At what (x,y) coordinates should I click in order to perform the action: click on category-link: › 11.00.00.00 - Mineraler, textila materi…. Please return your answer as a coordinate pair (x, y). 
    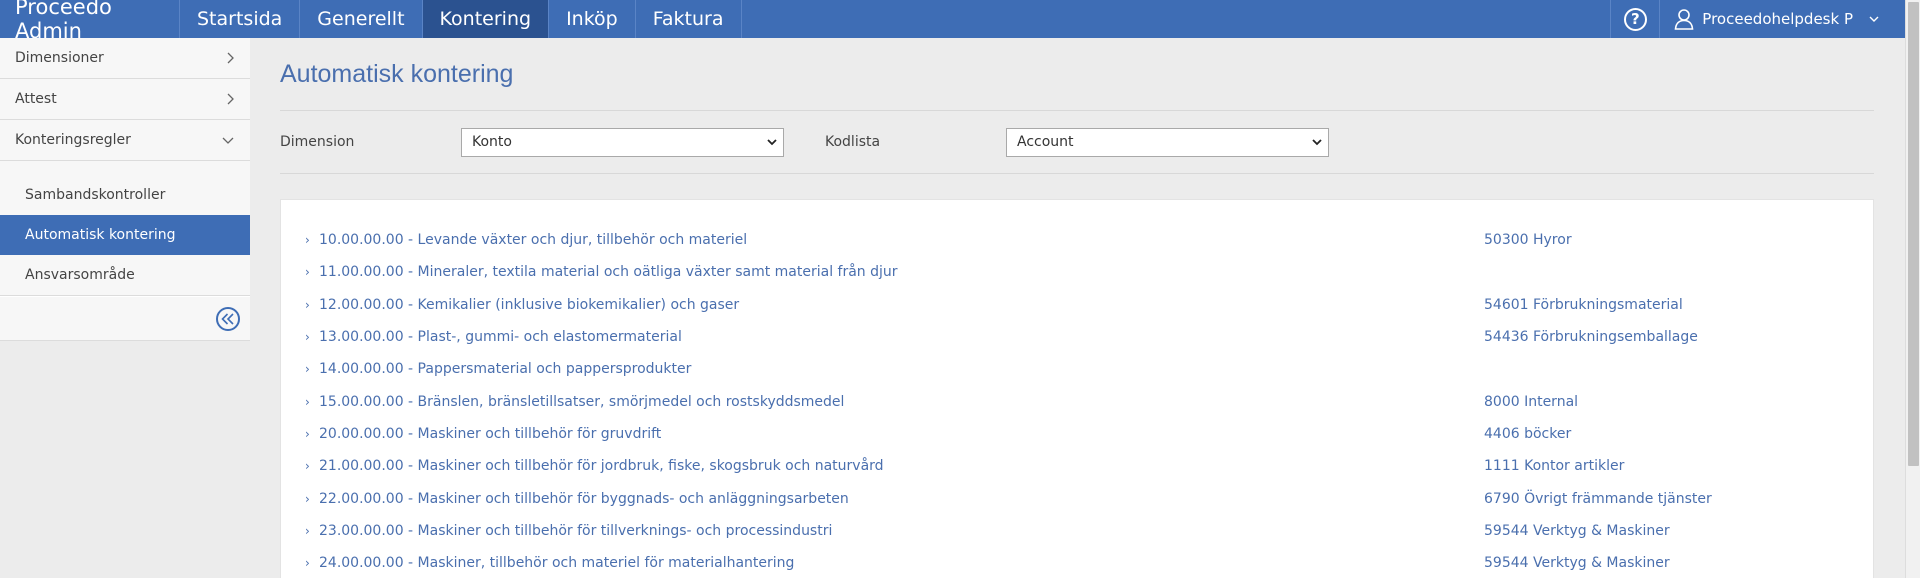
    Looking at the image, I should click on (882, 272).